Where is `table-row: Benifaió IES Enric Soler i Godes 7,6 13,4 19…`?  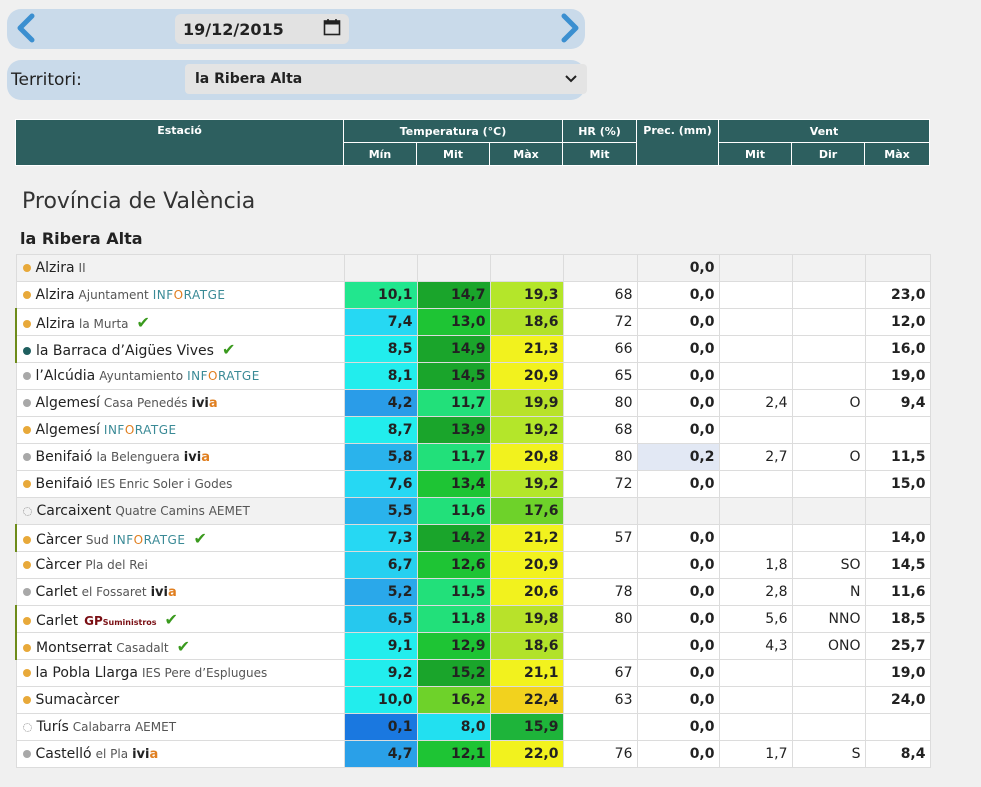 table-row: Benifaió IES Enric Soler i Godes 7,6 13,4 19… is located at coordinates (473, 484).